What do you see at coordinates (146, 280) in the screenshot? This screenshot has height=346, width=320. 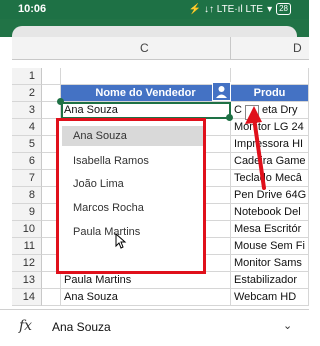 I see `cell-c: Paula Martins` at bounding box center [146, 280].